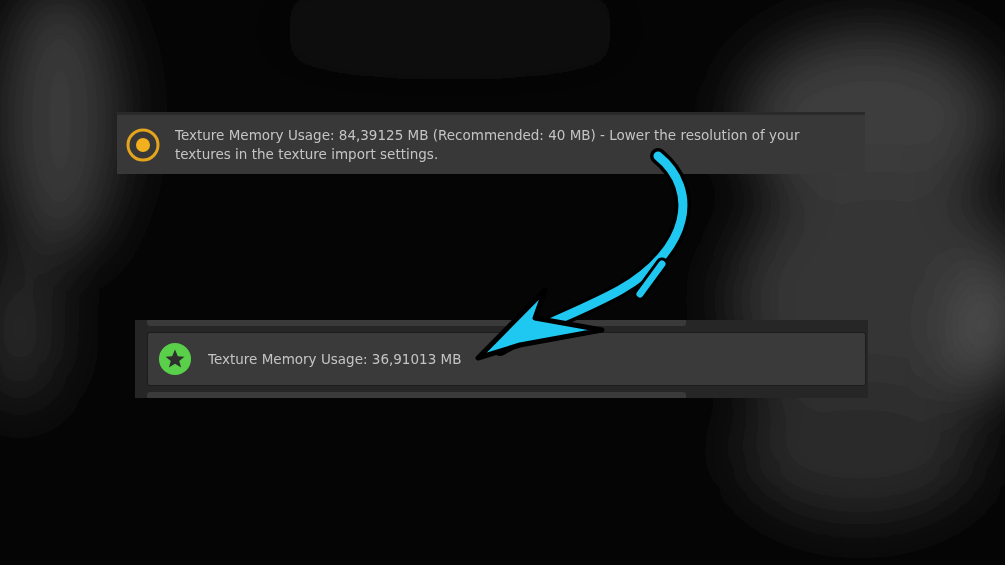 Image resolution: width=1005 pixels, height=565 pixels. Describe the element at coordinates (488, 144) in the screenshot. I see `message-text: Texture Memory Usage: 84,39125 MB (Recommended: 40 MB) - Lower the resolution of your textures in the texture import settings.` at that location.